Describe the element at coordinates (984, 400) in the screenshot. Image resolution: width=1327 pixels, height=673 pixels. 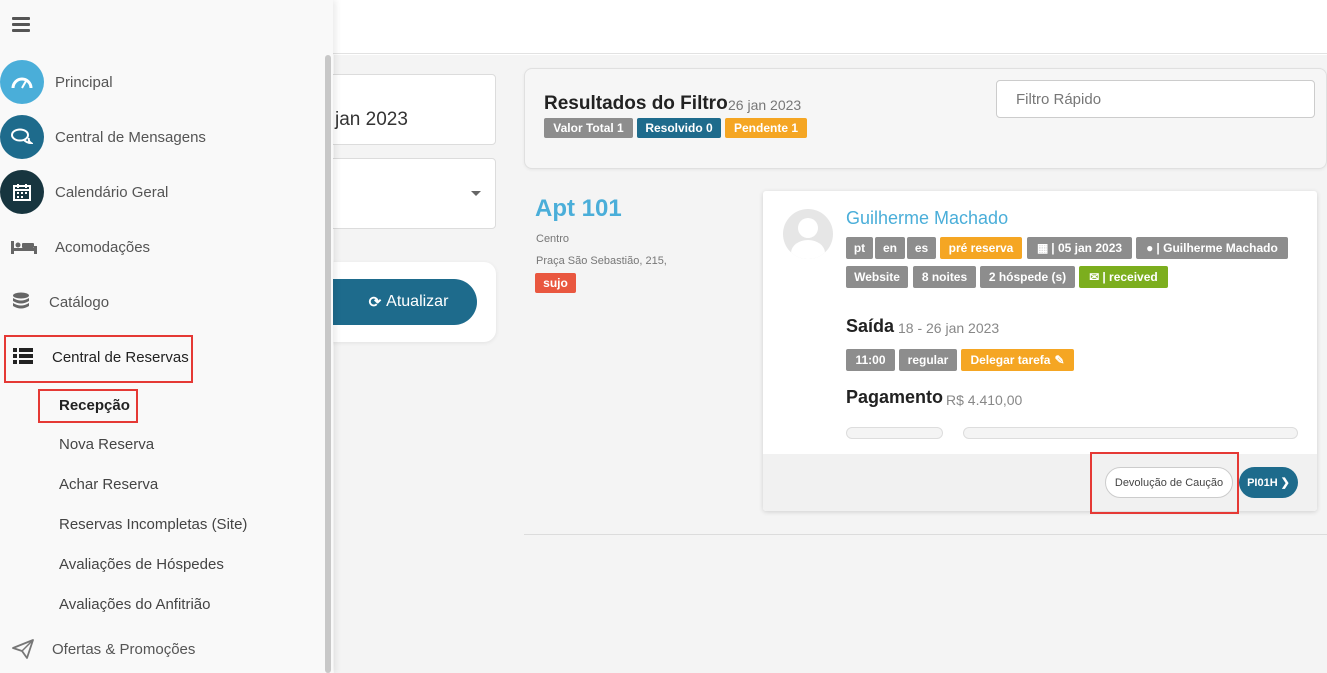
I see `payment-amount: R$ 4.410,00` at that location.